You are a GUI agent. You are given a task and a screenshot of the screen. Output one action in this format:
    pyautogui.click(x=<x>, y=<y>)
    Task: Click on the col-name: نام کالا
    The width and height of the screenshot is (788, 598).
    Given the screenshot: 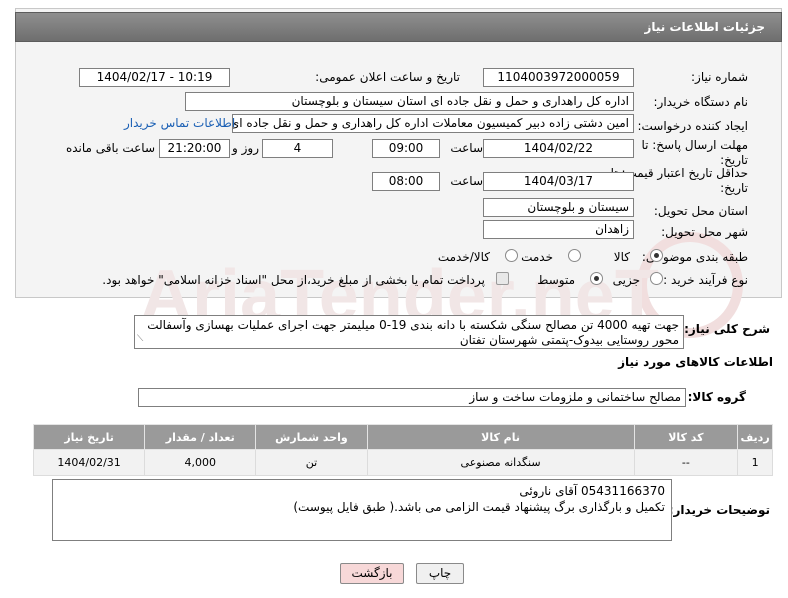 What is the action you would take?
    pyautogui.click(x=500, y=437)
    